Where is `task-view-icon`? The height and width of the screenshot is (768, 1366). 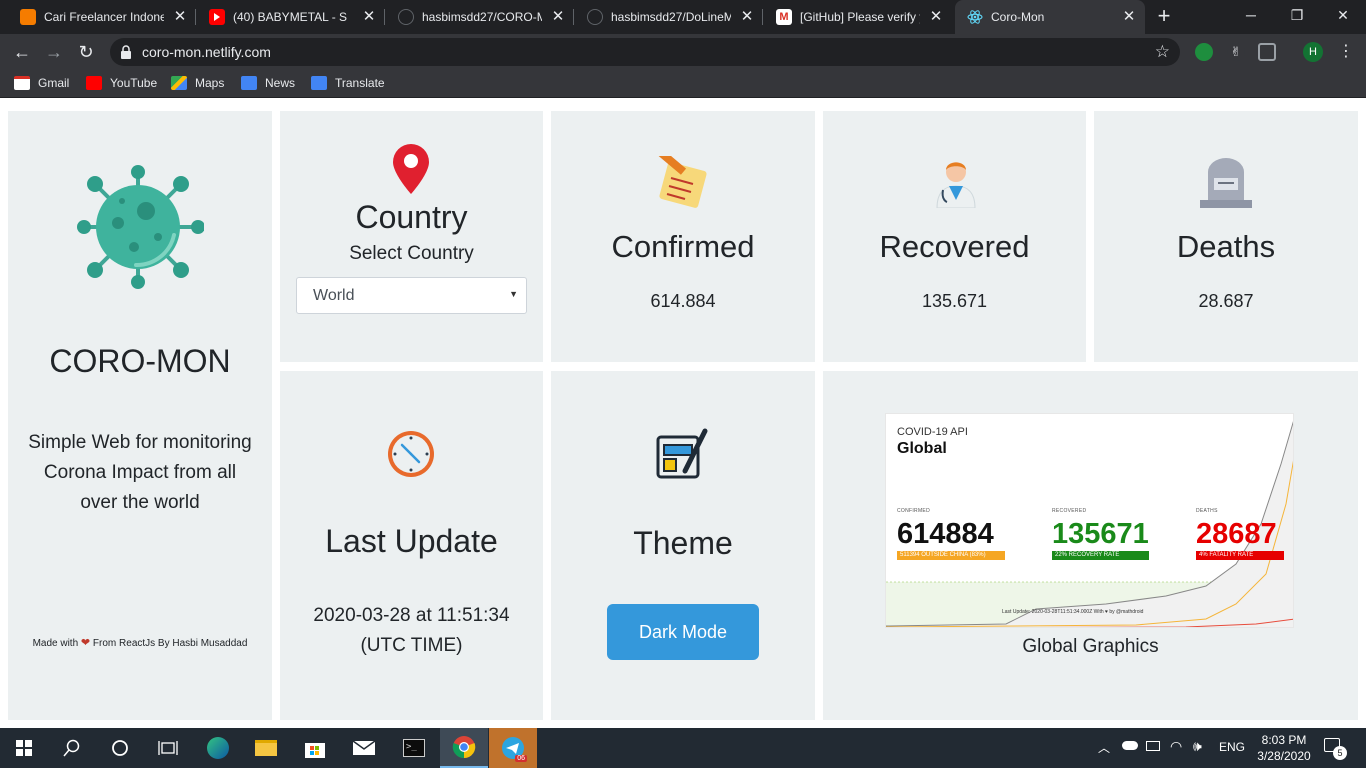 task-view-icon is located at coordinates (168, 748).